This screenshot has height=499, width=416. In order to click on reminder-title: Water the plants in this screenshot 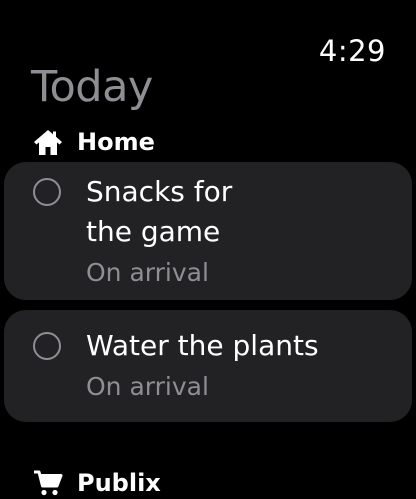, I will do `click(202, 345)`.